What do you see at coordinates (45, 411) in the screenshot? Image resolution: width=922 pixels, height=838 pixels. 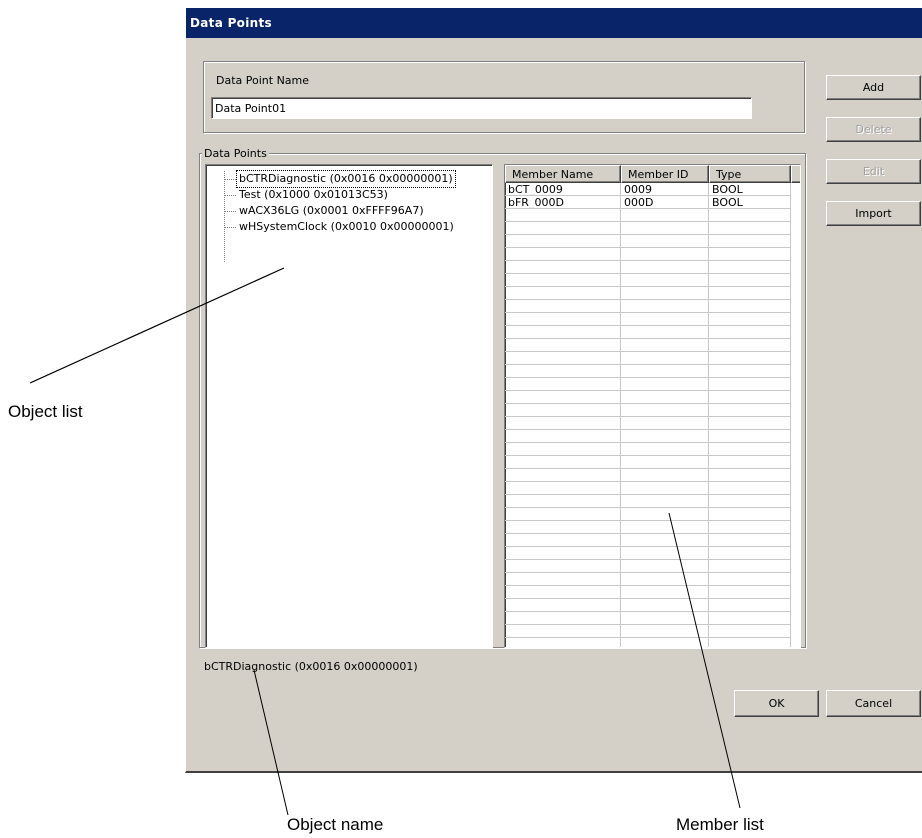 I see `object-list-annotation: Object list` at bounding box center [45, 411].